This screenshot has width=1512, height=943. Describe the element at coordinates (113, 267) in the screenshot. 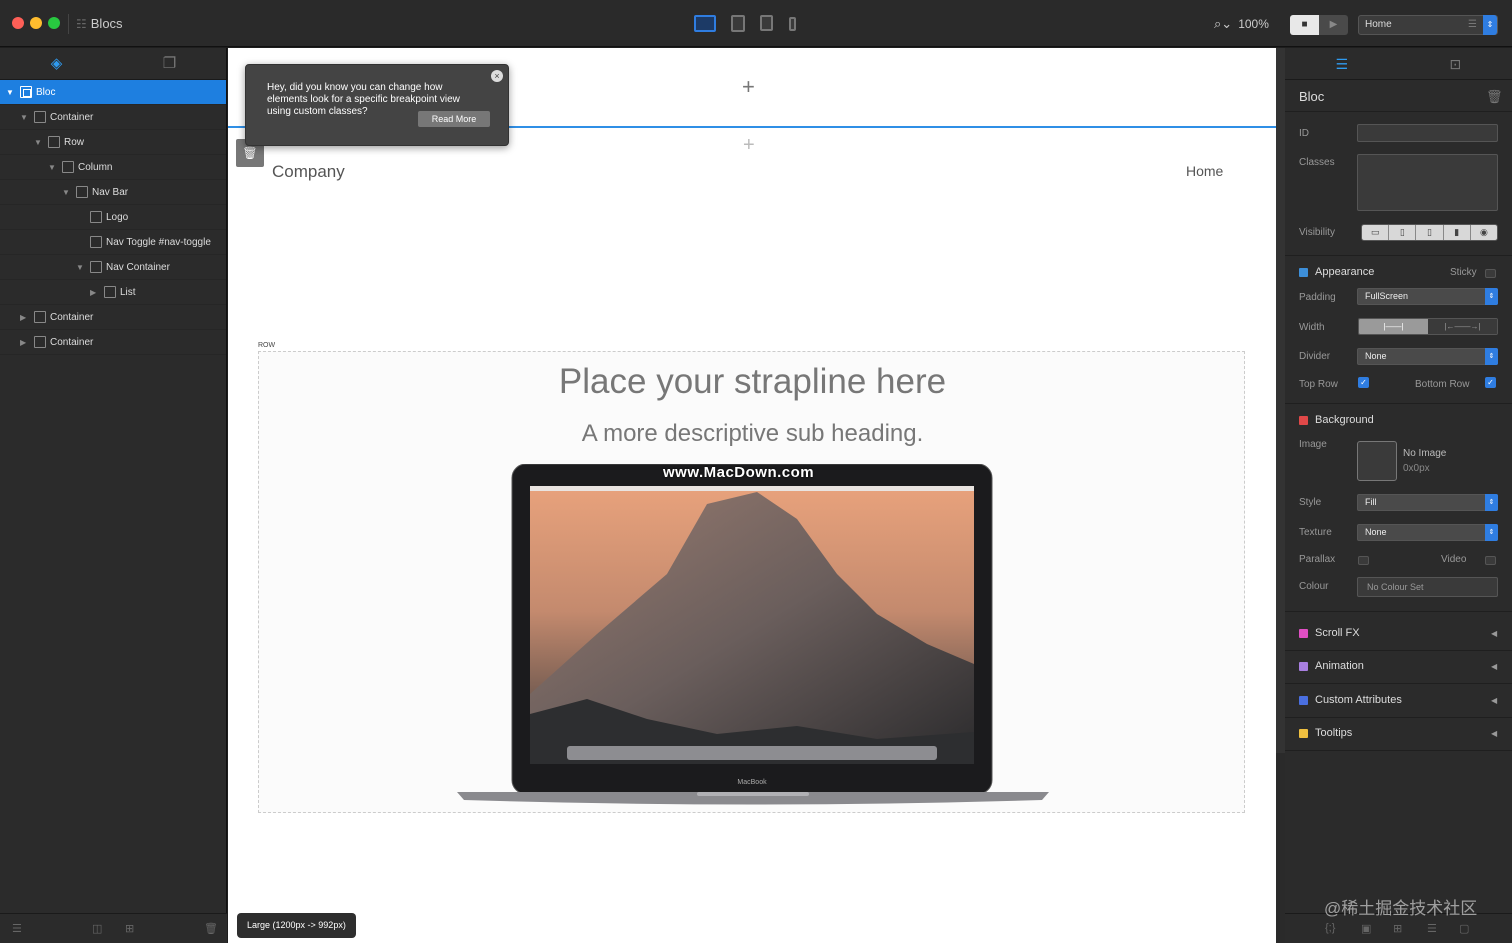

I see `tree-item: ▼ Nav Container` at that location.